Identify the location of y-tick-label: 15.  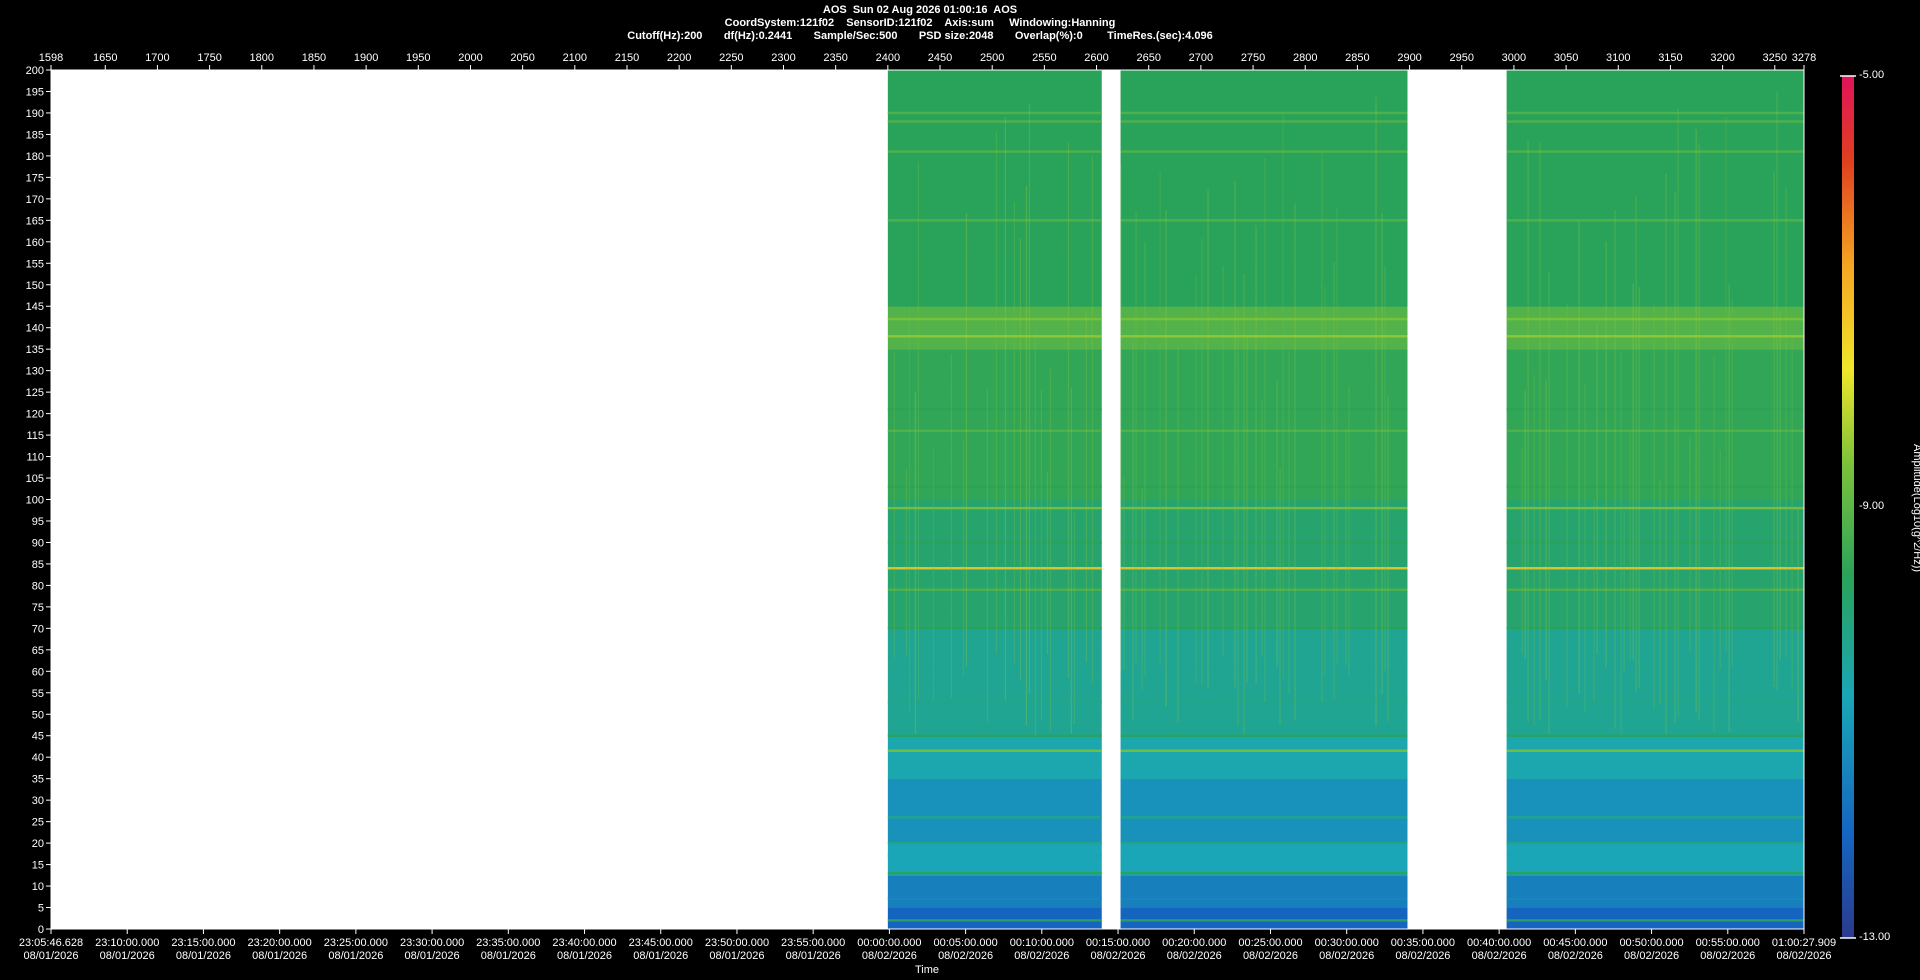
(38, 866).